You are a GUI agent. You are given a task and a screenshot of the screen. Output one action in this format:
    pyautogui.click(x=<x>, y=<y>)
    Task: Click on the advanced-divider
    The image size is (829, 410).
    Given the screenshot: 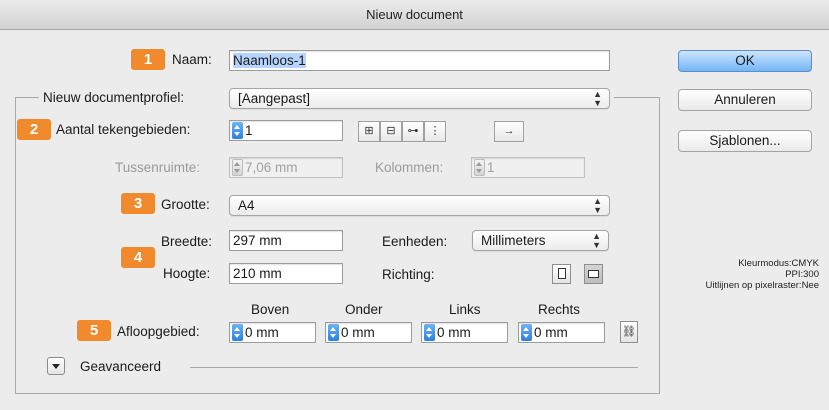 What is the action you would take?
    pyautogui.click(x=414, y=367)
    